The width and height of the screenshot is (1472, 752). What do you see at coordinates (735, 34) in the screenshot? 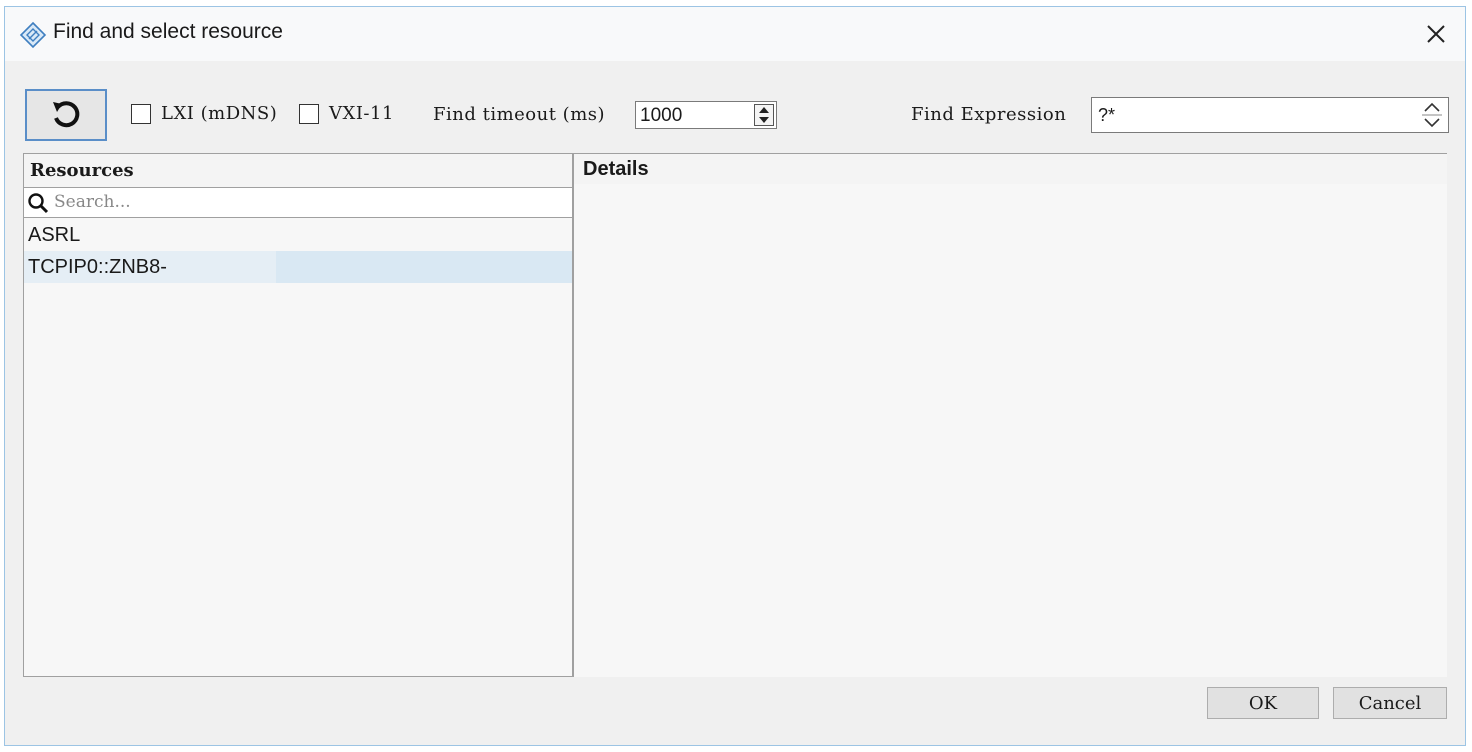
I see `title-bar: Find and select resource` at bounding box center [735, 34].